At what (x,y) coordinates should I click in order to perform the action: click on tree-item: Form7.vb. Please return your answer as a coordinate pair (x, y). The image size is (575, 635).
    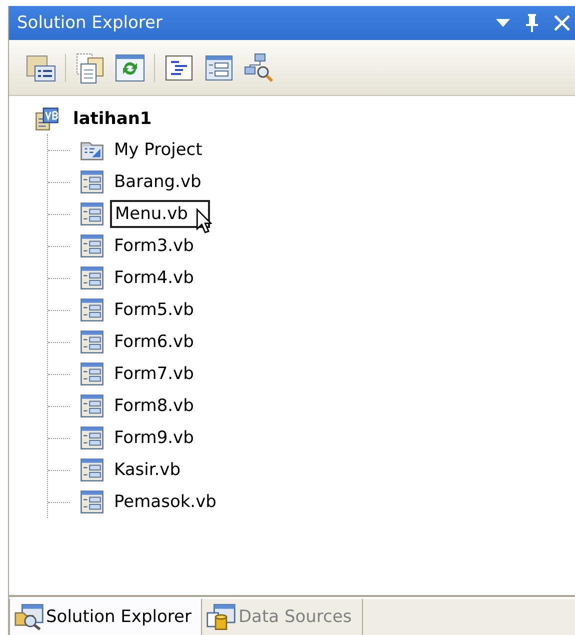
    Looking at the image, I should click on (154, 374).